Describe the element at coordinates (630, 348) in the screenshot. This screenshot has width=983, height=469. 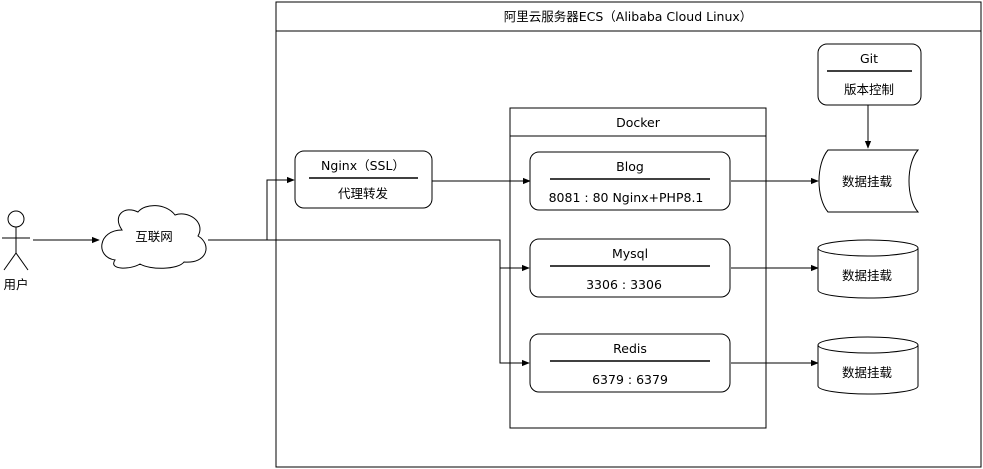
I see `redis-title: Redis` at that location.